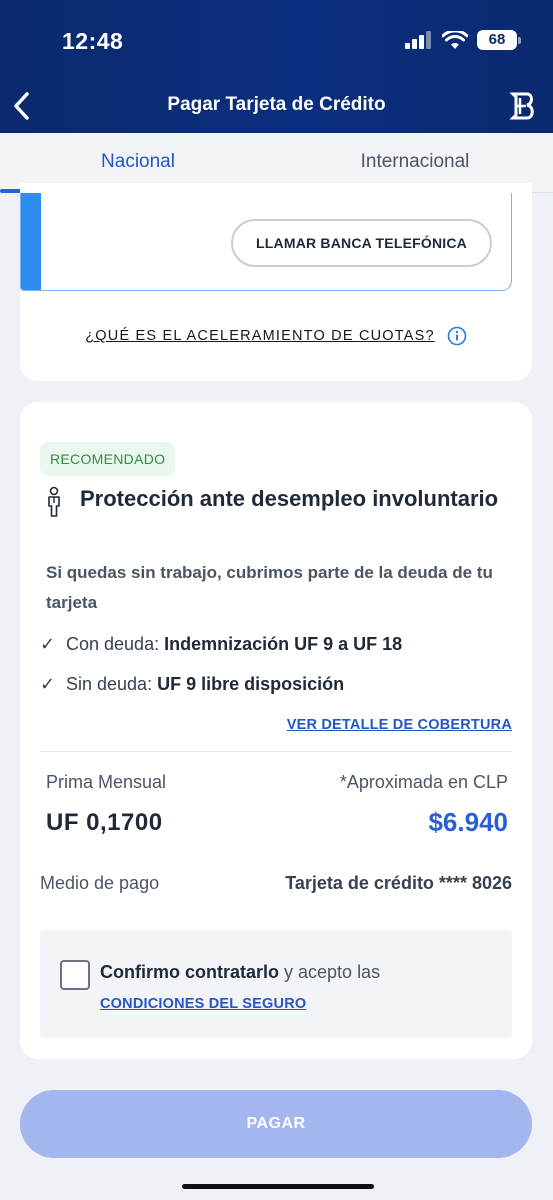  Describe the element at coordinates (276, 751) in the screenshot. I see `divider` at that location.